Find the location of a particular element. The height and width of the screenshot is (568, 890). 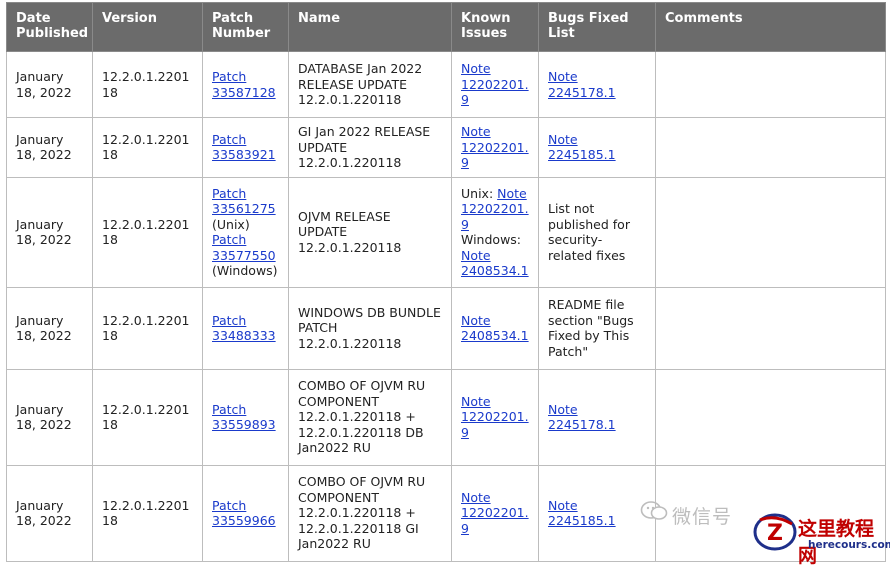

unix-label: (Unix) is located at coordinates (231, 224).